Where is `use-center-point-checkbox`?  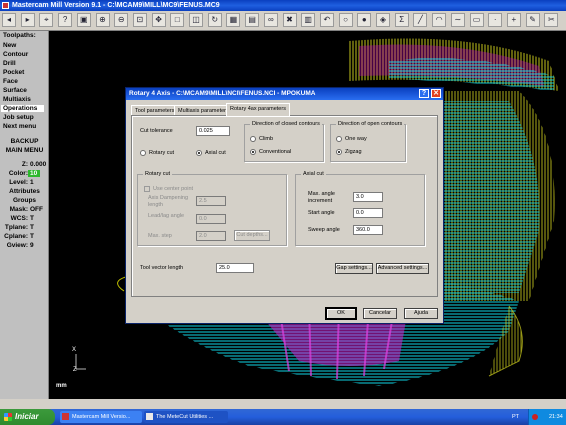 use-center-point-checkbox is located at coordinates (147, 189).